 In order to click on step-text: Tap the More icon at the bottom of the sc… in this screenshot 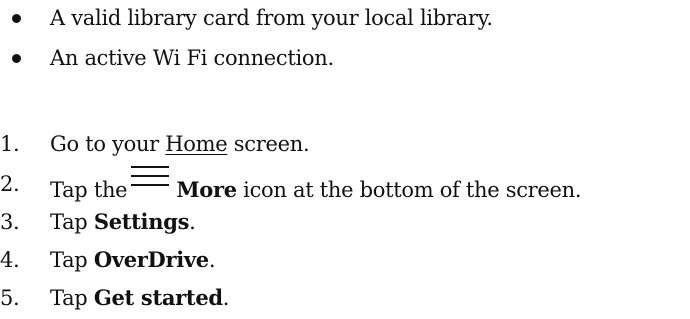, I will do `click(316, 185)`.